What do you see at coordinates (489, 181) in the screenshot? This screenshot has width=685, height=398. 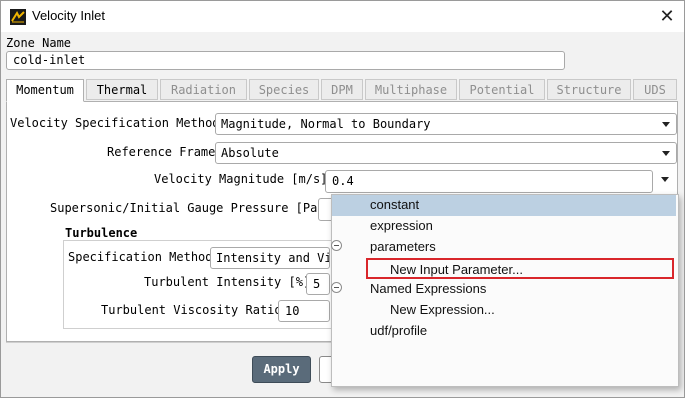 I see `velocity-magnitude-input: 0.4` at bounding box center [489, 181].